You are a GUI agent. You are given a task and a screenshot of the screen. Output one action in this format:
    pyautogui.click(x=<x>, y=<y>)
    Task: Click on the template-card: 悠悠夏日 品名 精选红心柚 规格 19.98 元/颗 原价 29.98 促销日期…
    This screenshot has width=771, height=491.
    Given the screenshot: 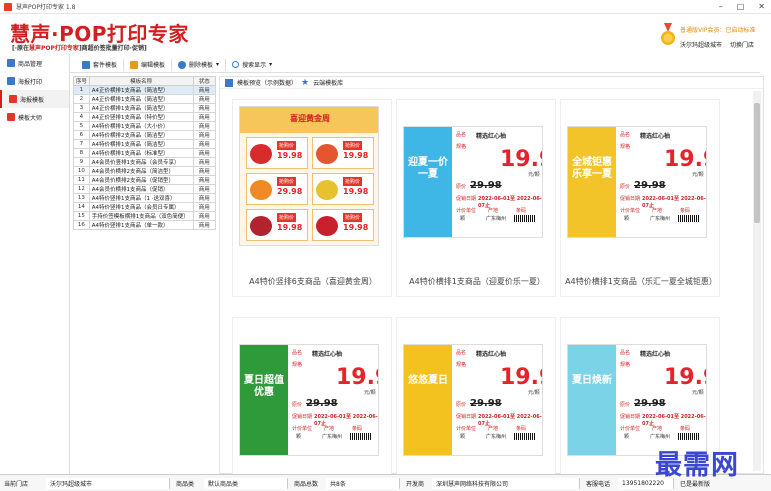 What is the action you would take?
    pyautogui.click(x=476, y=397)
    